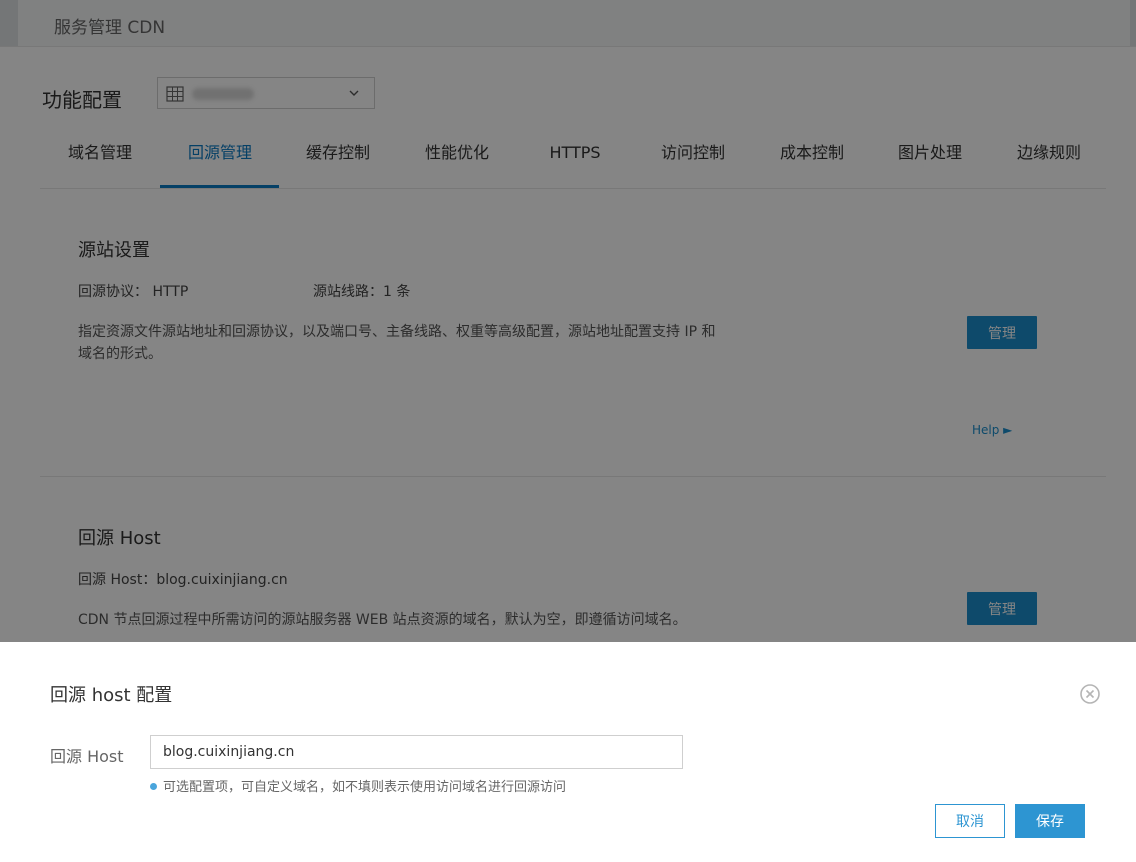 Image resolution: width=1136 pixels, height=862 pixels. What do you see at coordinates (153, 786) in the screenshot?
I see `hint-dot` at bounding box center [153, 786].